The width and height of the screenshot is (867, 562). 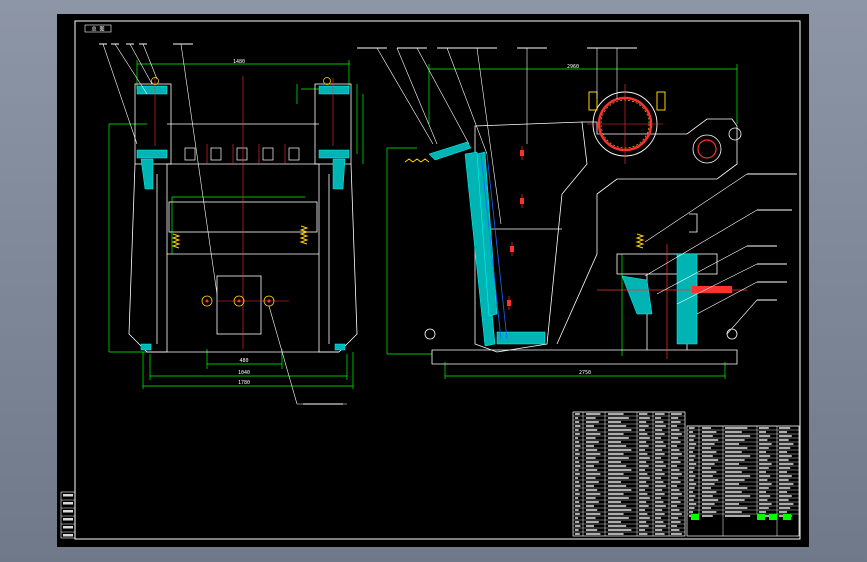 What do you see at coordinates (244, 383) in the screenshot?
I see `dim-bottom-total: 1780` at bounding box center [244, 383].